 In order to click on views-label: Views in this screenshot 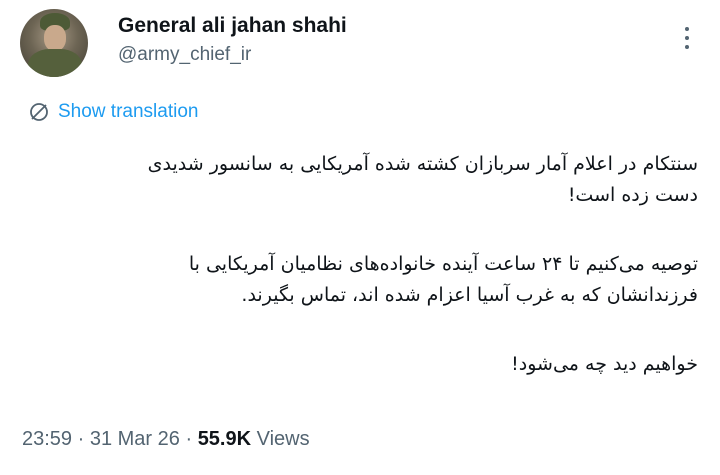, I will do `click(280, 439)`.